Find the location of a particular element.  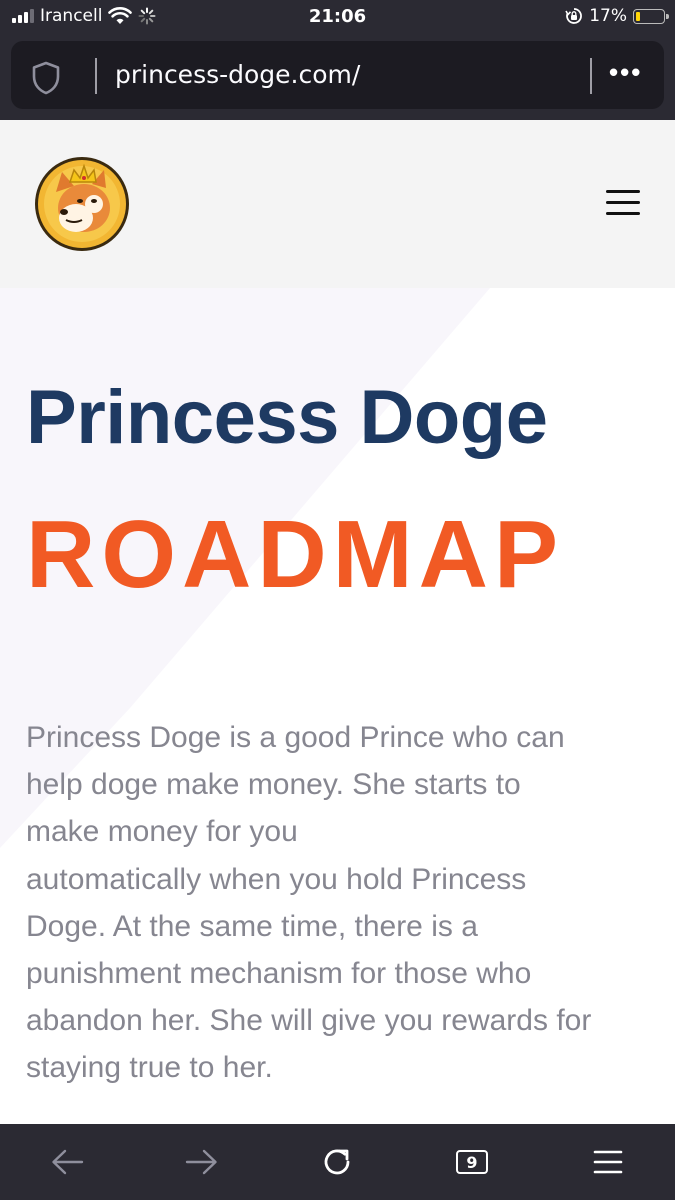

description-line: Princess Doge is a good Prince who can is located at coordinates (295, 737).